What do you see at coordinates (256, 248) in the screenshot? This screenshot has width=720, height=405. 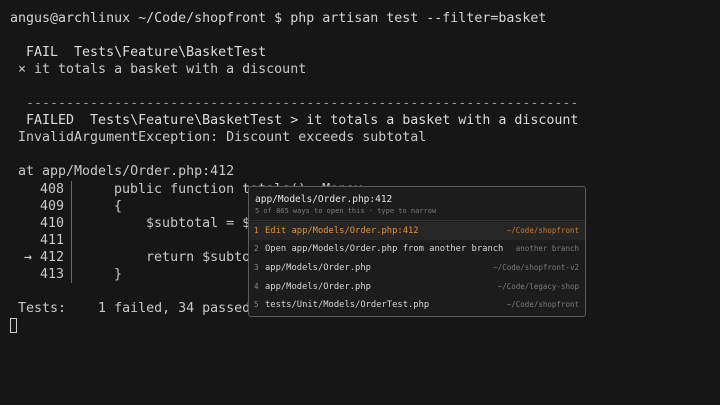 I see `option-index: 2` at bounding box center [256, 248].